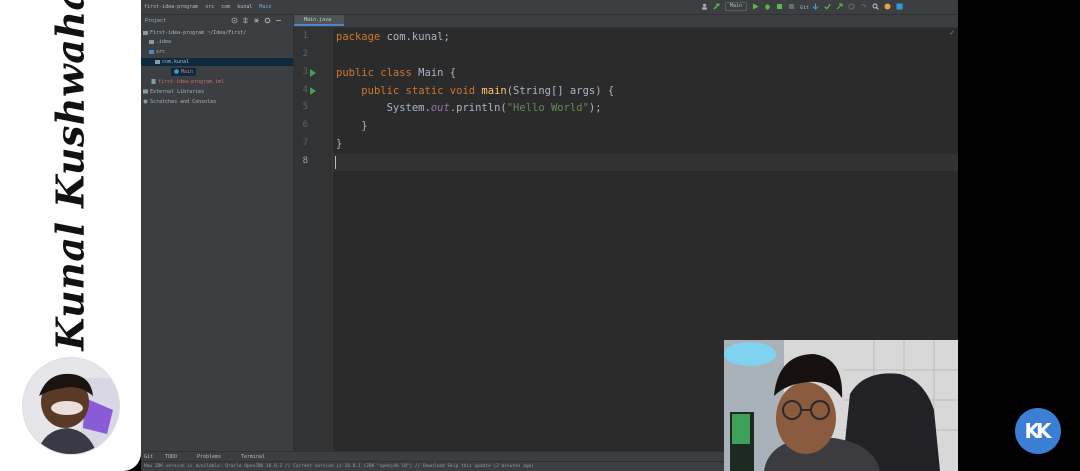 The image size is (1080, 471). What do you see at coordinates (305, 125) in the screenshot?
I see `line-number: 6` at bounding box center [305, 125].